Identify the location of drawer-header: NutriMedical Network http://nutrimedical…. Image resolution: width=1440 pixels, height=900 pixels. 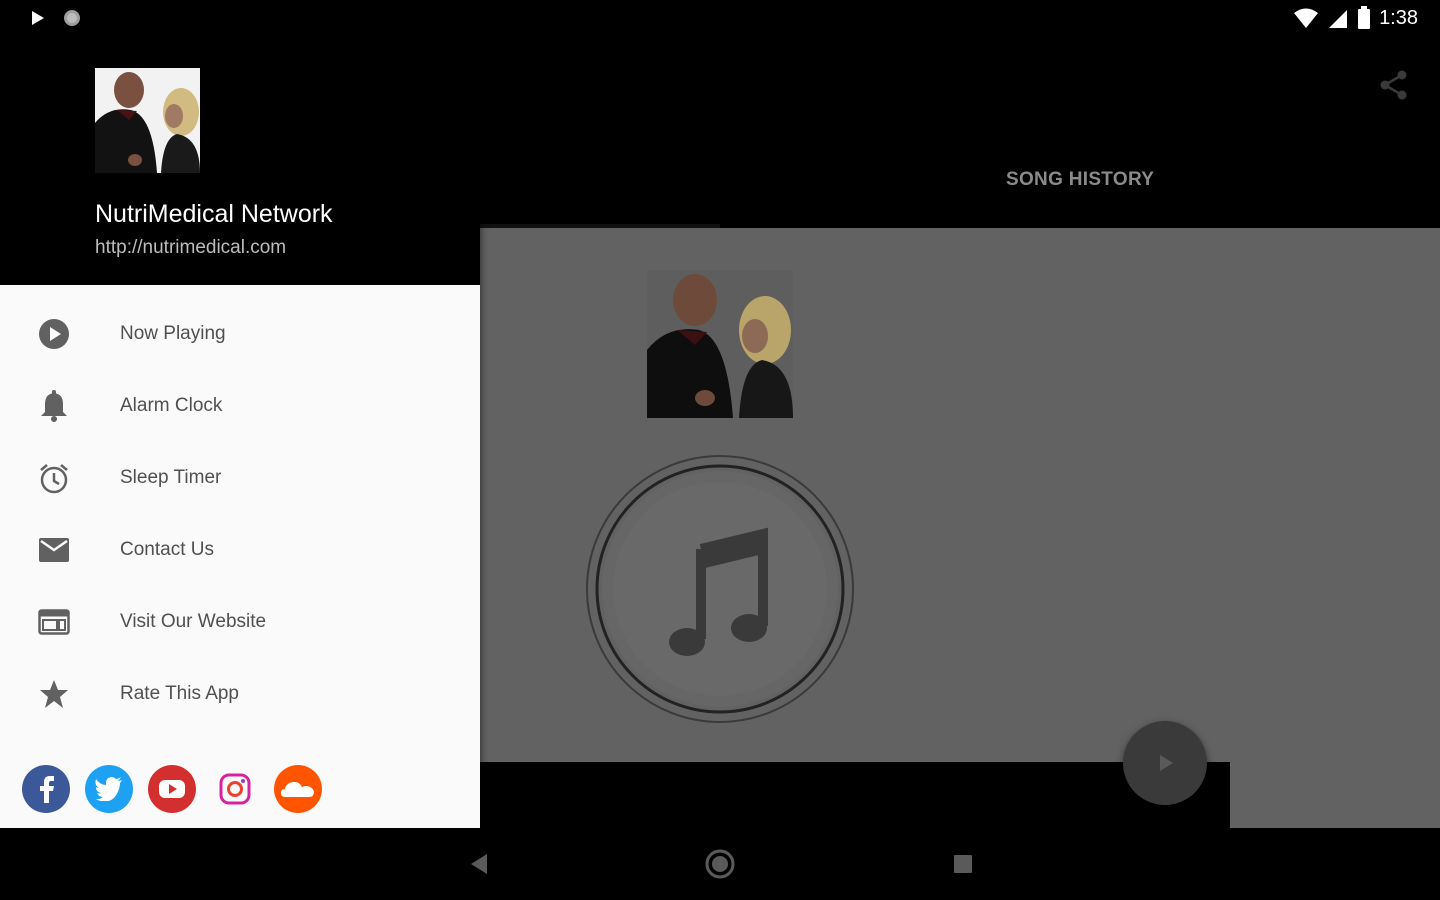
(240, 142).